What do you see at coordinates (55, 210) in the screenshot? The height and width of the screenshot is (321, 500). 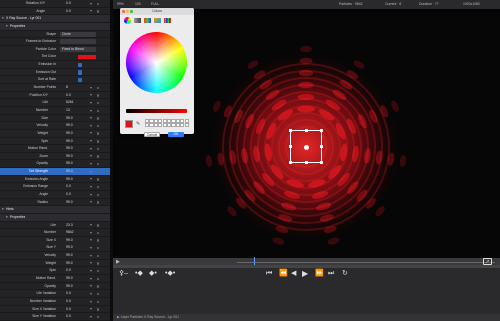 I see `inspector-row: Hints ▾` at bounding box center [55, 210].